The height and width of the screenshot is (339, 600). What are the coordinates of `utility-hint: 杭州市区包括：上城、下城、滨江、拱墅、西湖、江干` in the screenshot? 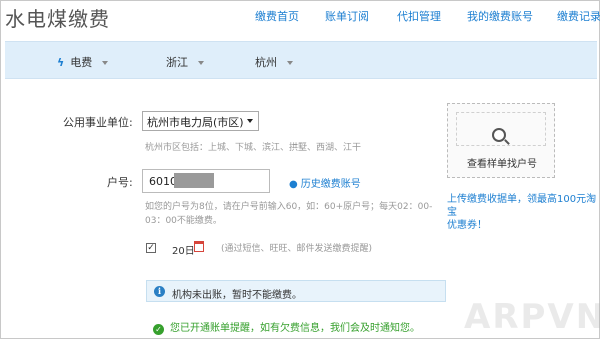 It's located at (253, 148).